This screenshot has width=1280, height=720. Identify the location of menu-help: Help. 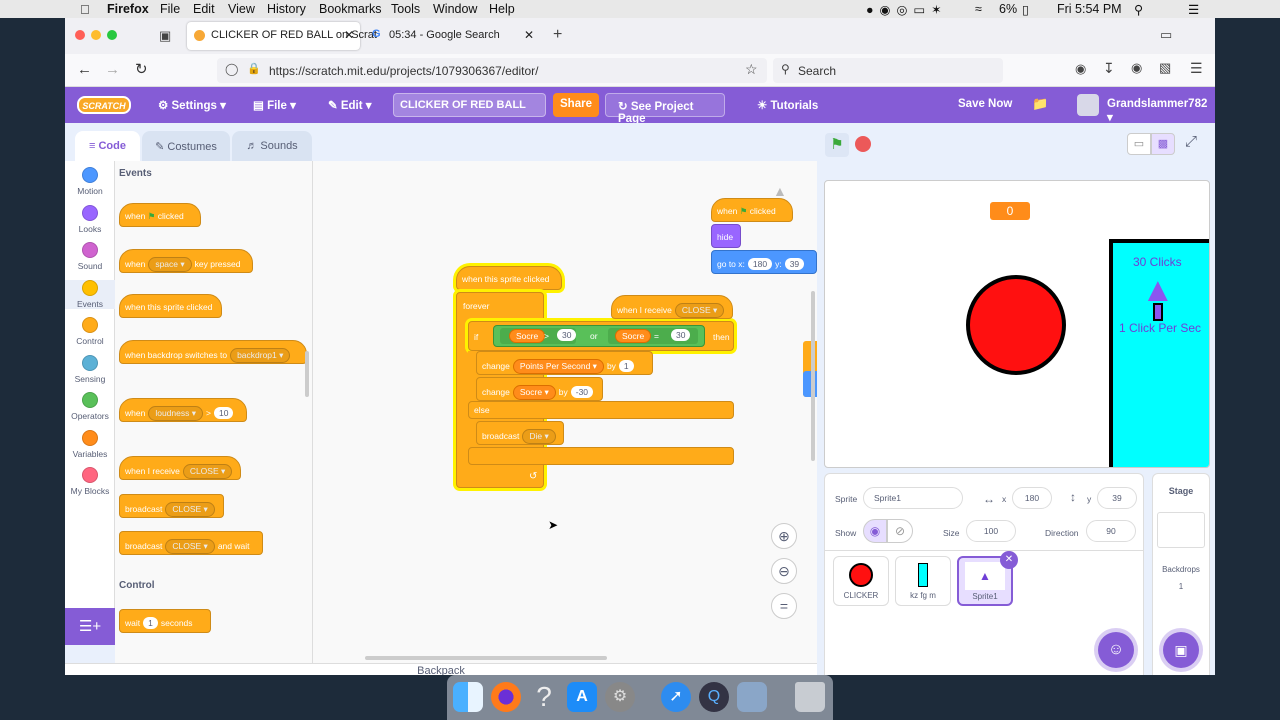
(502, 9).